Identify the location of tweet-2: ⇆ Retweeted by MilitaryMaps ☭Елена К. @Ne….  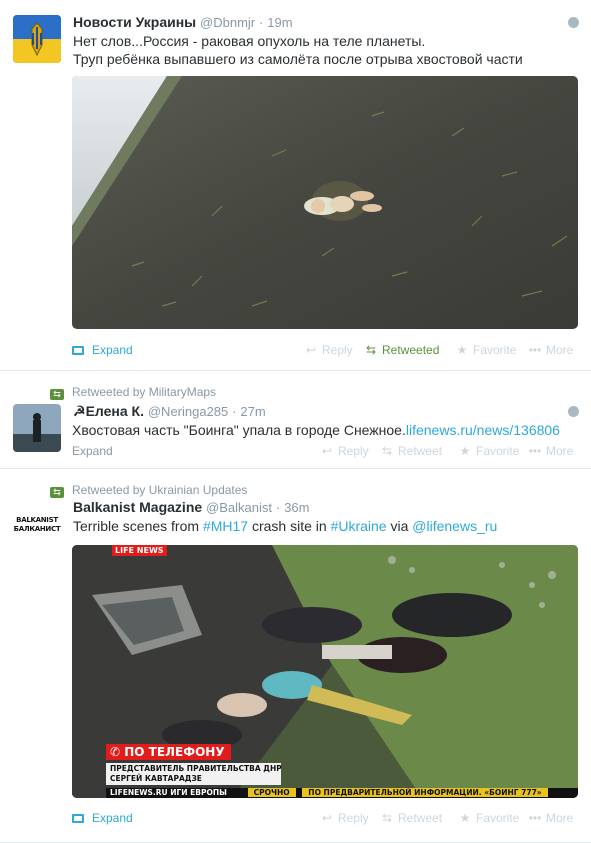
(295, 420).